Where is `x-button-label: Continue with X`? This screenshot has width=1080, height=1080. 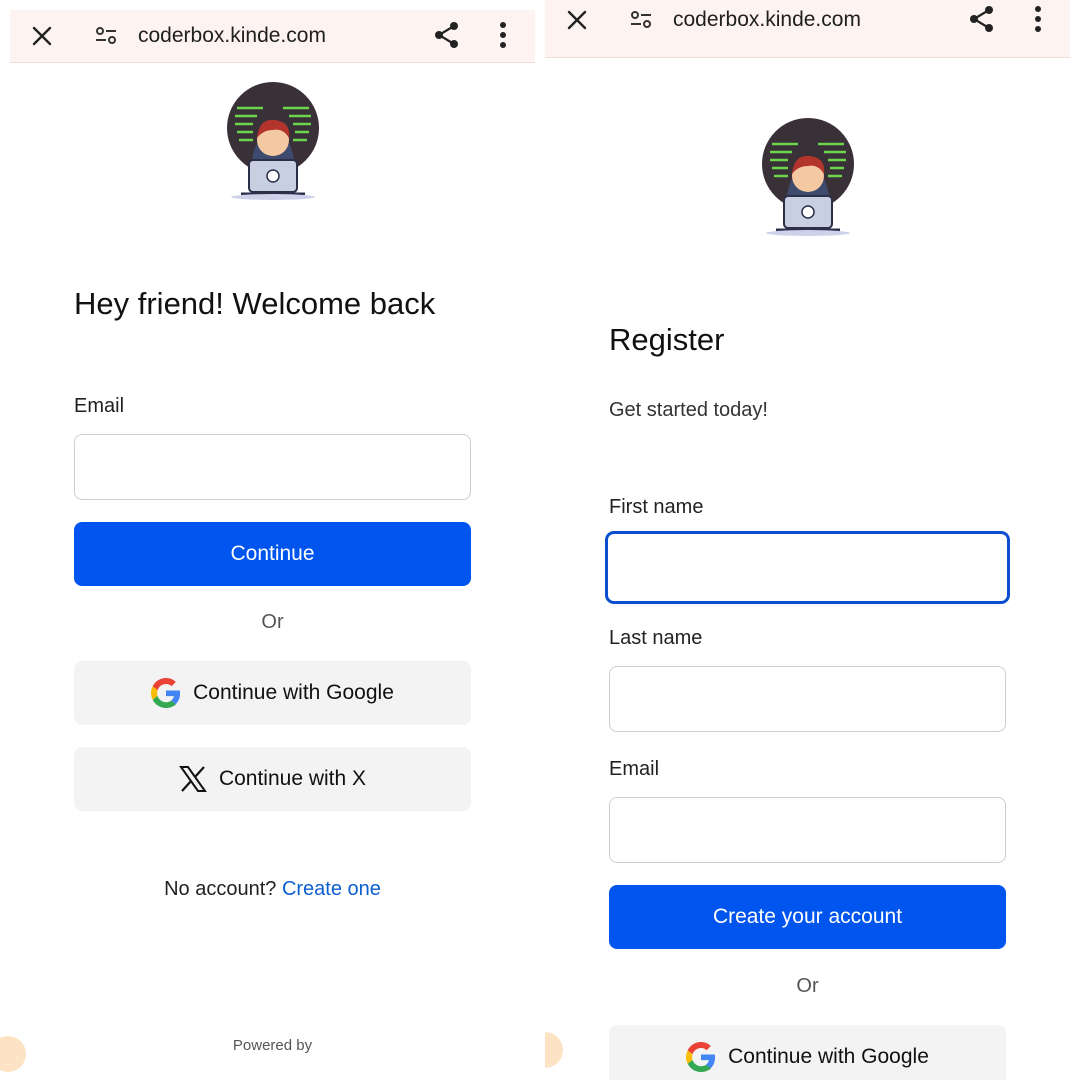
x-button-label: Continue with X is located at coordinates (292, 778).